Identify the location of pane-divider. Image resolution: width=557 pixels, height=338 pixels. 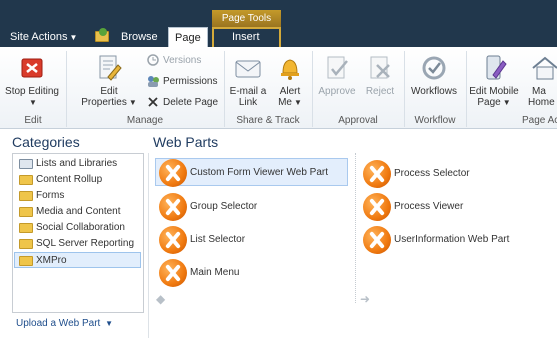
(148, 245).